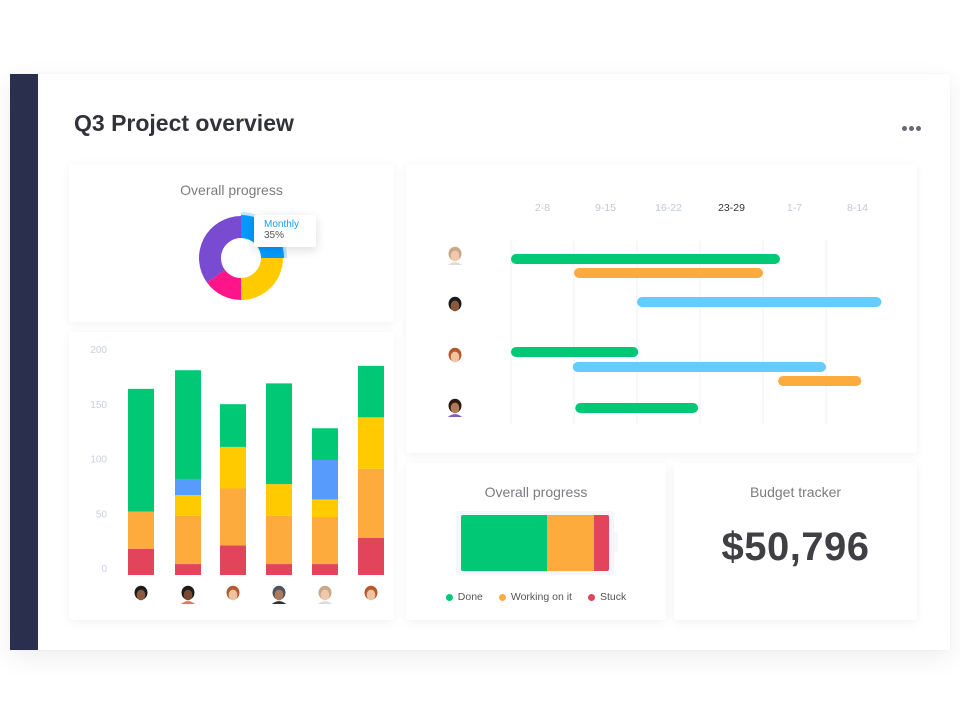  What do you see at coordinates (795, 547) in the screenshot?
I see `budget-value: $50,796` at bounding box center [795, 547].